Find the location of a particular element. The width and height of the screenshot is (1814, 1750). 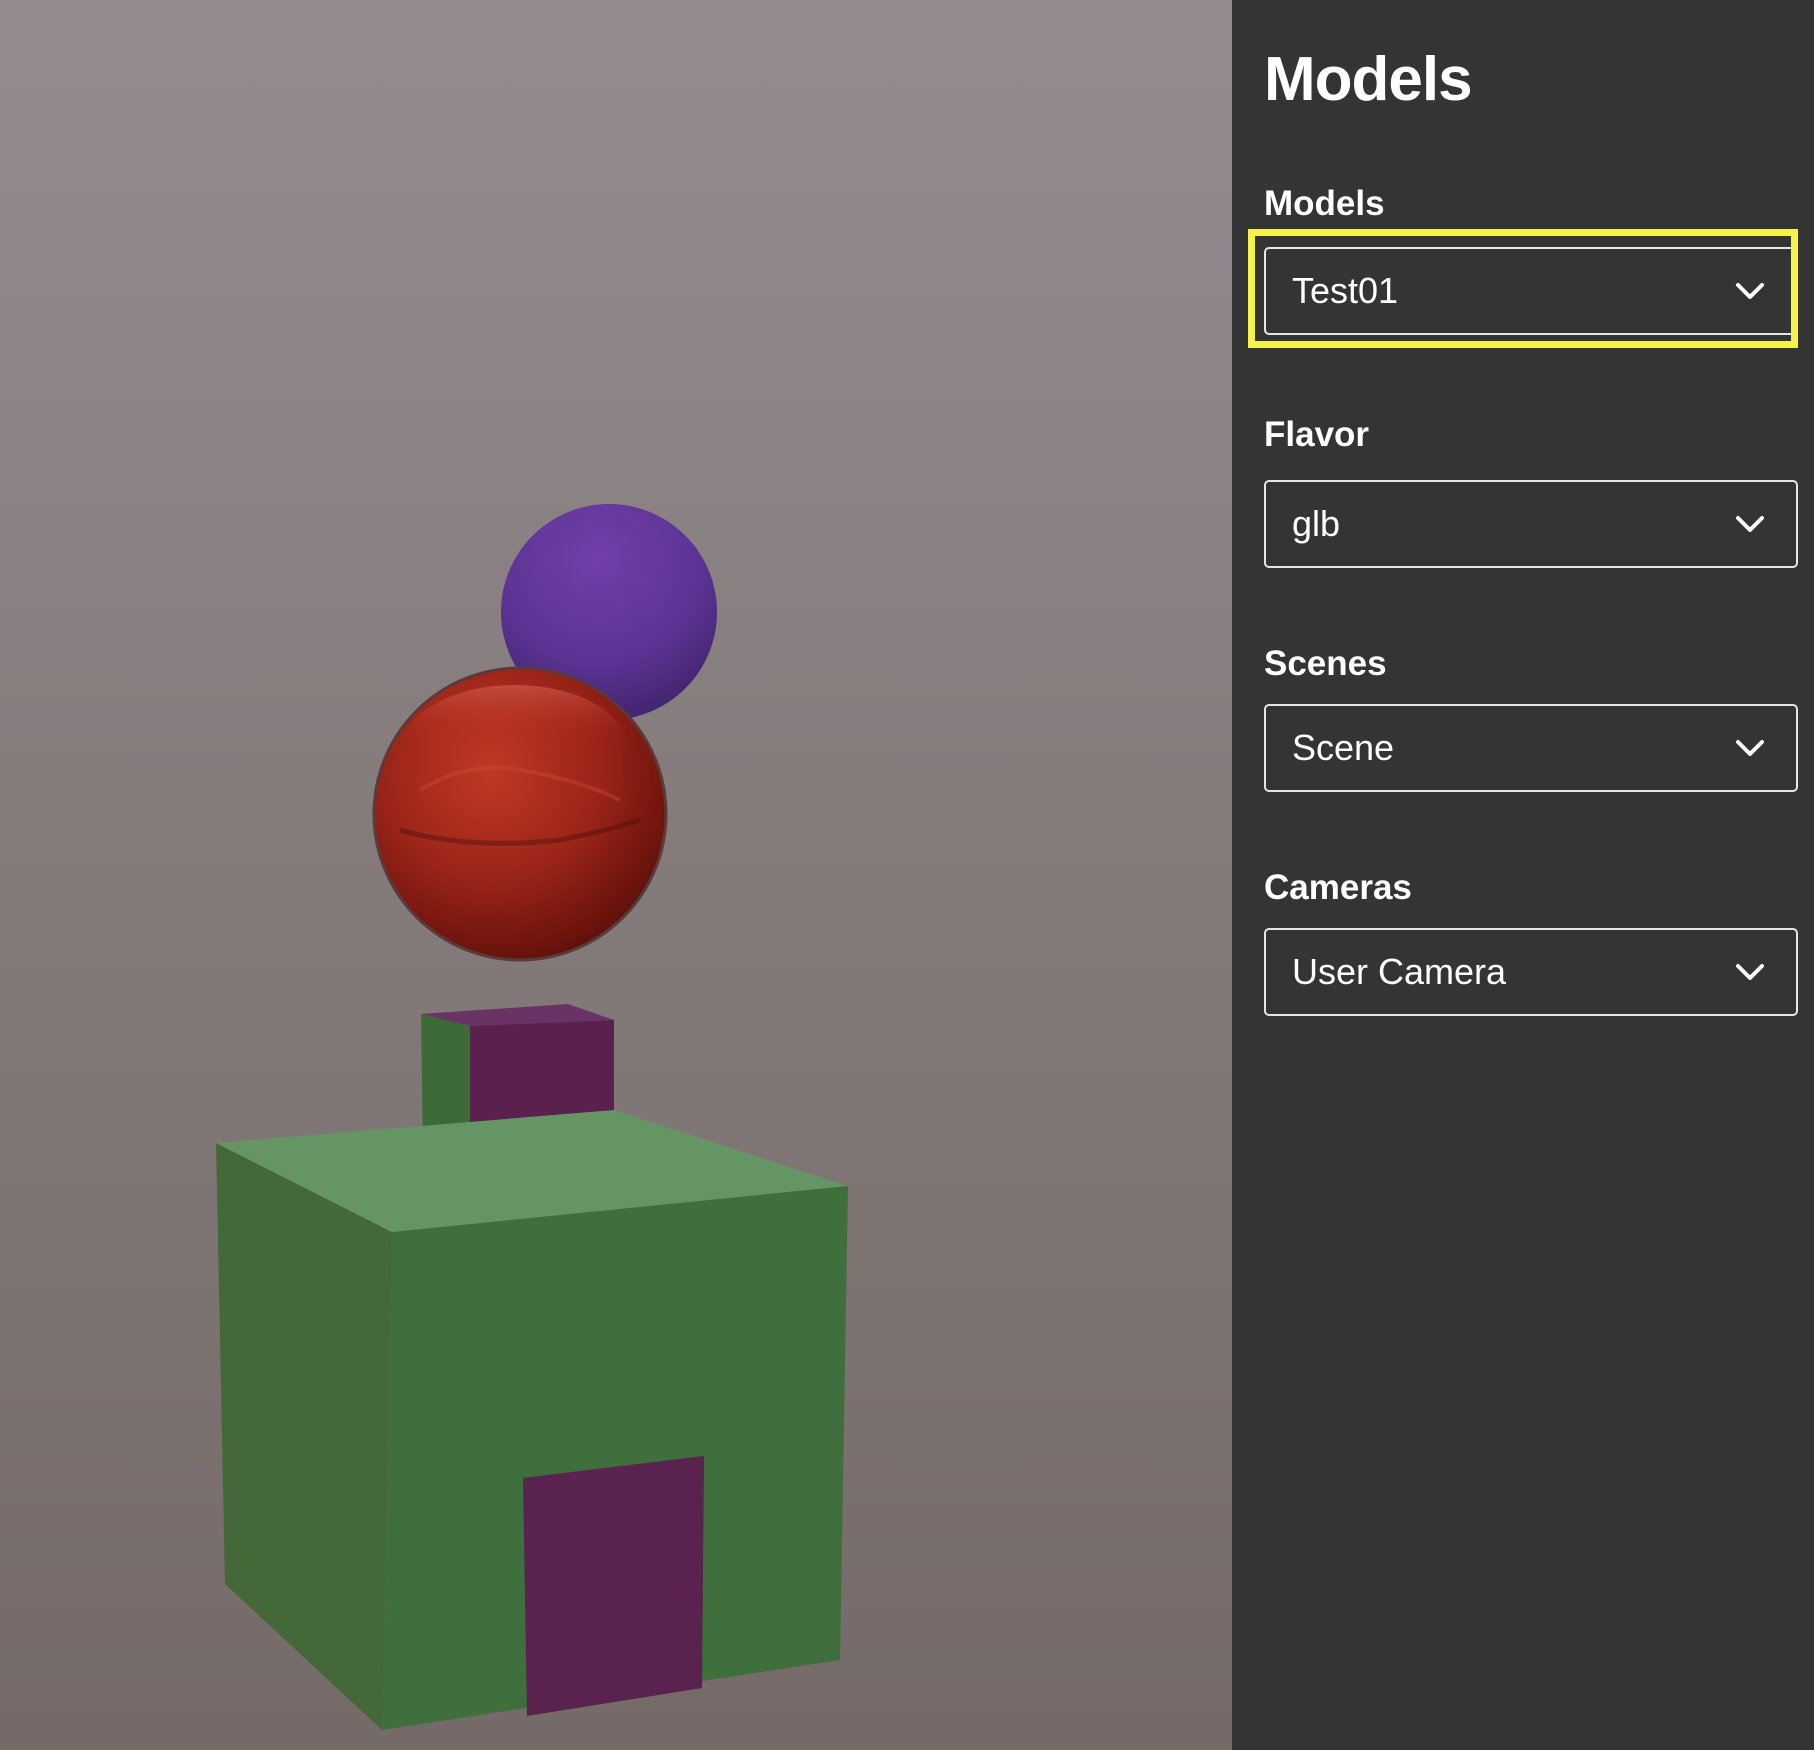

purple-door is located at coordinates (613, 1586).